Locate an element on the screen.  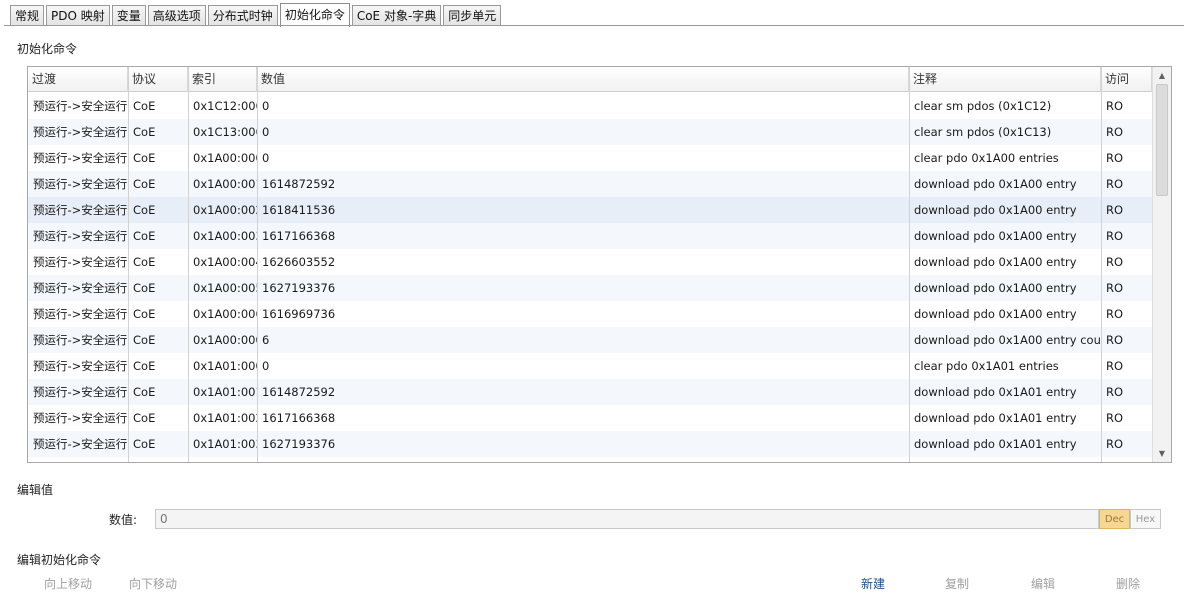
hex-toggle-button: Hex is located at coordinates (1145, 519).